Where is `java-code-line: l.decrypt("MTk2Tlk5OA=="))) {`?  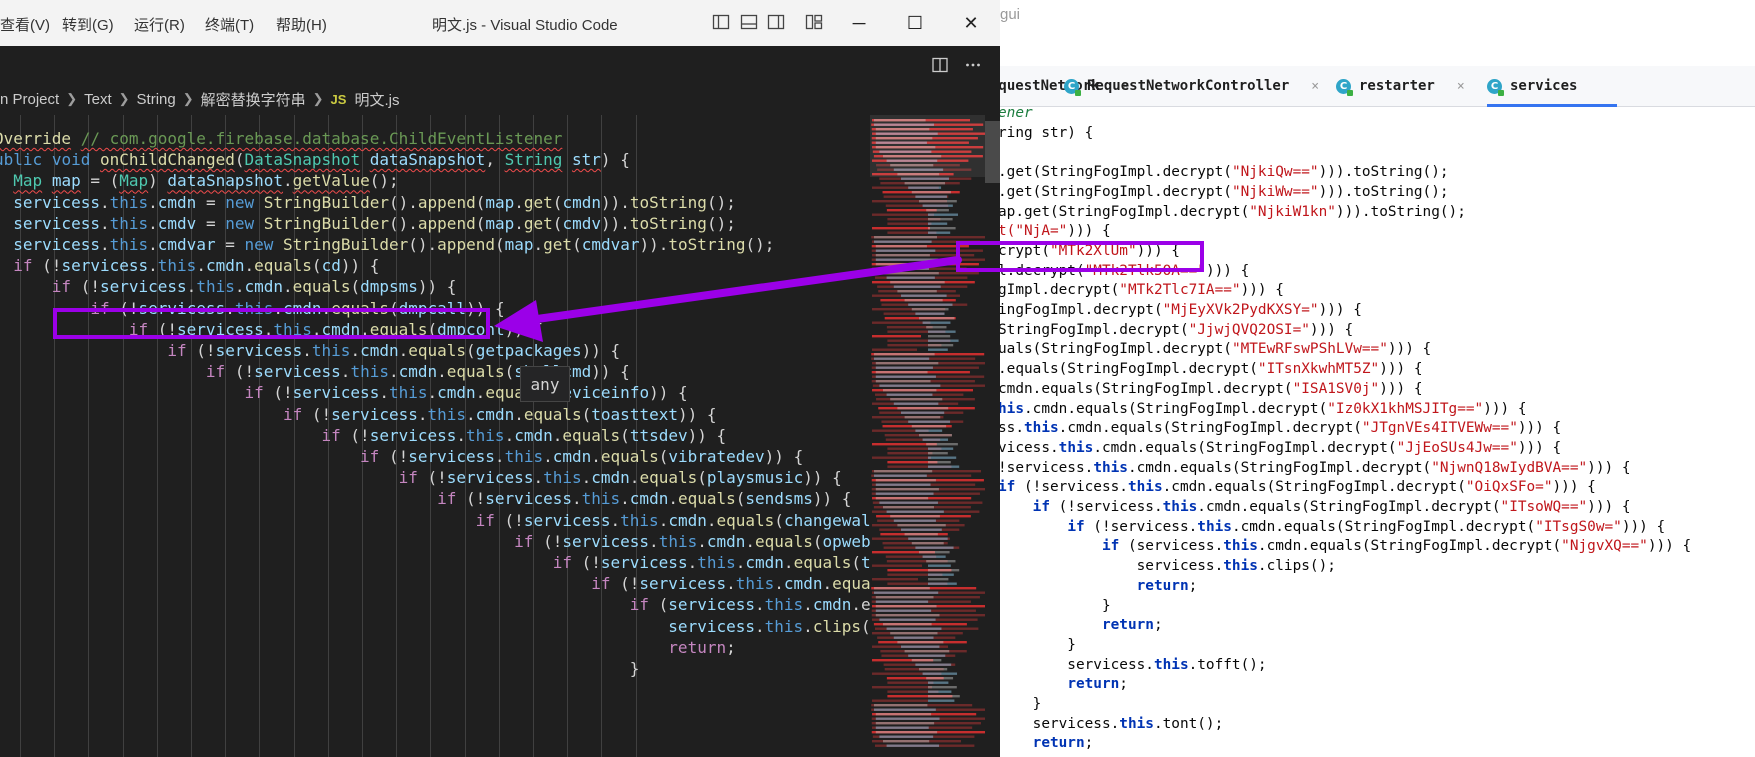
java-code-line: l.decrypt("MTk2Tlk5OA=="))) { is located at coordinates (1124, 272).